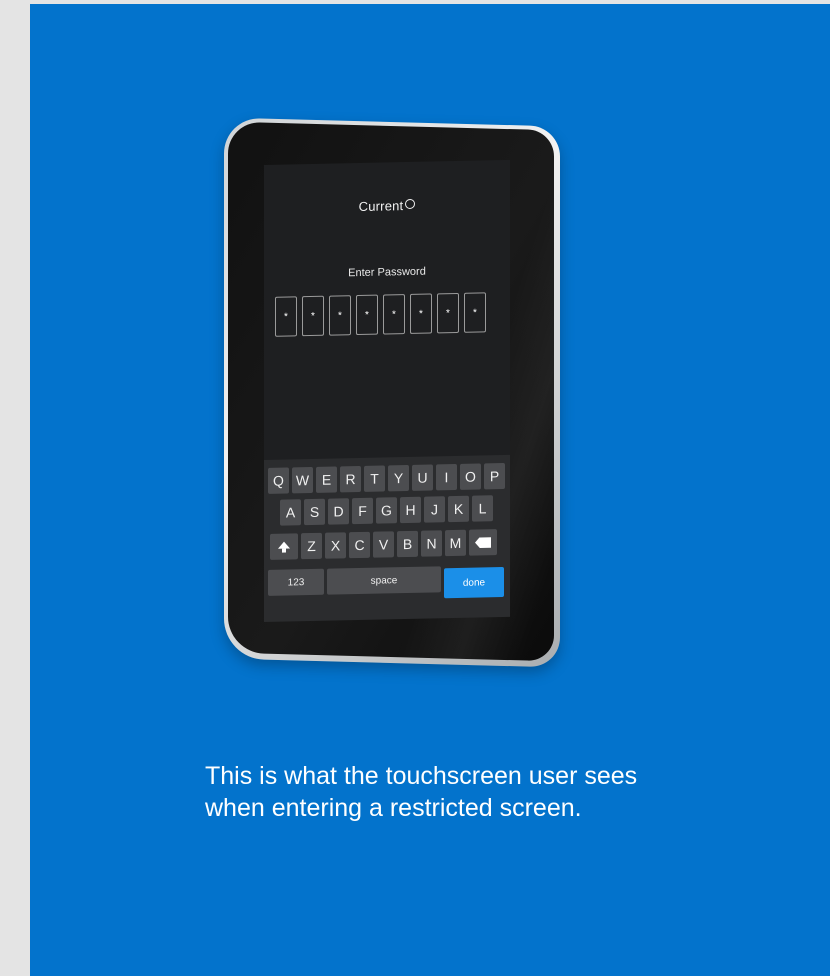 The image size is (830, 976). I want to click on key-f: F, so click(362, 511).